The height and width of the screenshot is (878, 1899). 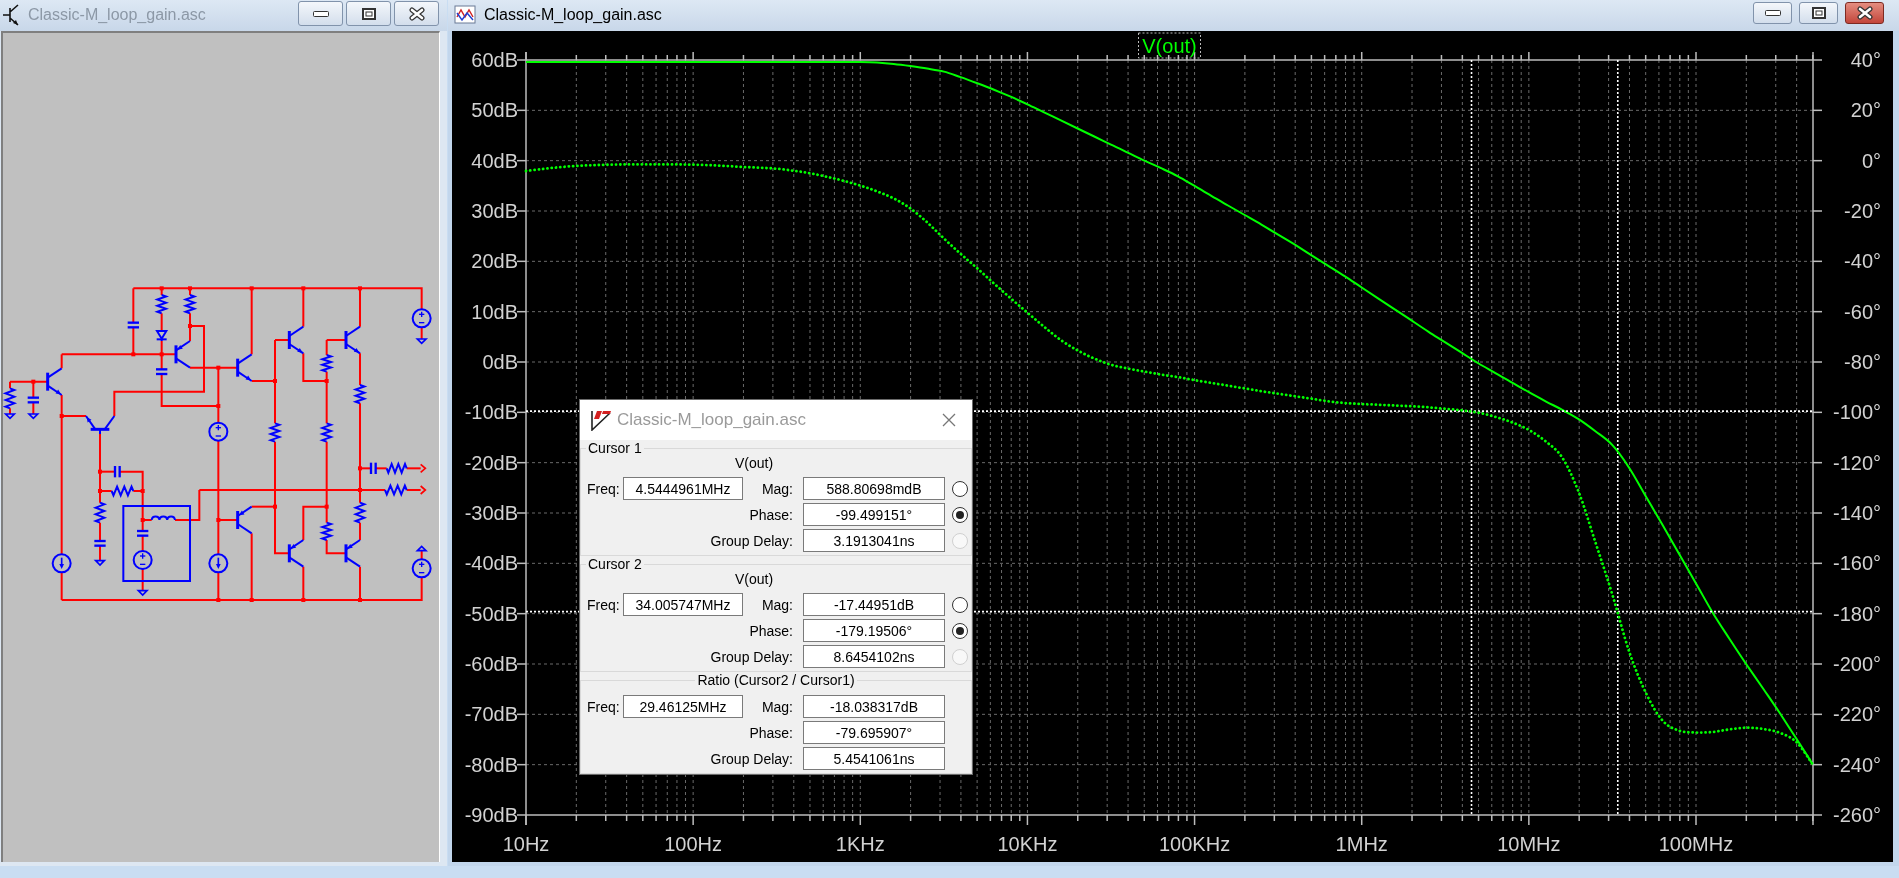 What do you see at coordinates (615, 448) in the screenshot?
I see `group-label: Cursor 1` at bounding box center [615, 448].